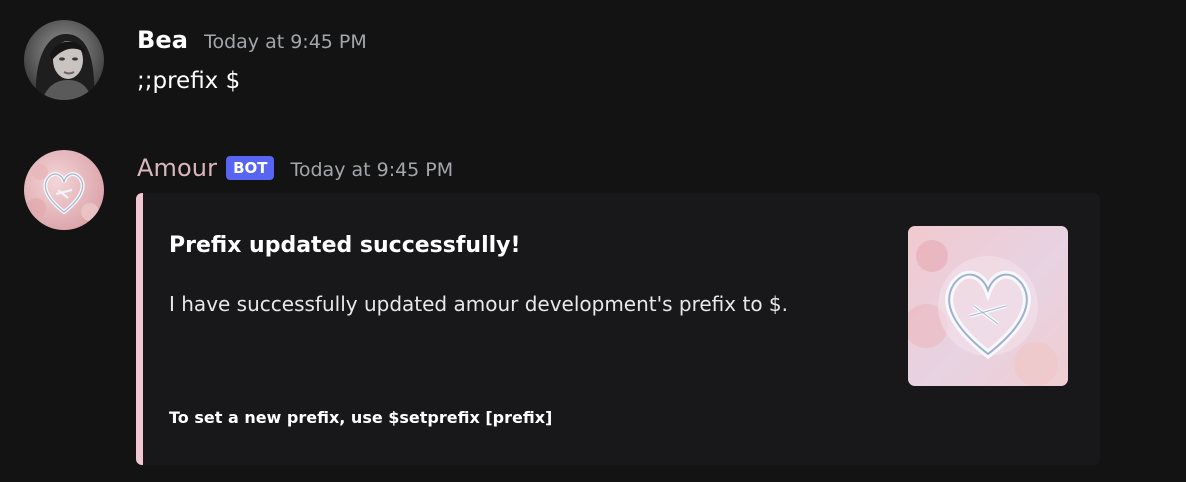  Describe the element at coordinates (250, 168) in the screenshot. I see `bot-badge: BOT` at that location.